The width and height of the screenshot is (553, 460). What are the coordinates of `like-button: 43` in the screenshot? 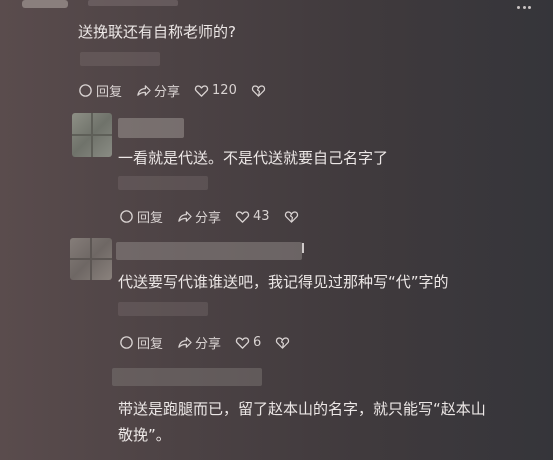 It's located at (252, 216).